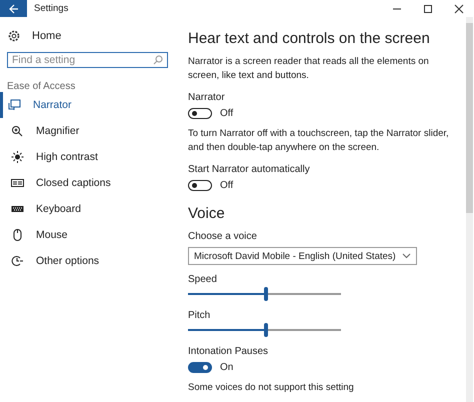 This screenshot has width=474, height=402. Describe the element at coordinates (203, 279) in the screenshot. I see `setting-label: Speed` at that location.